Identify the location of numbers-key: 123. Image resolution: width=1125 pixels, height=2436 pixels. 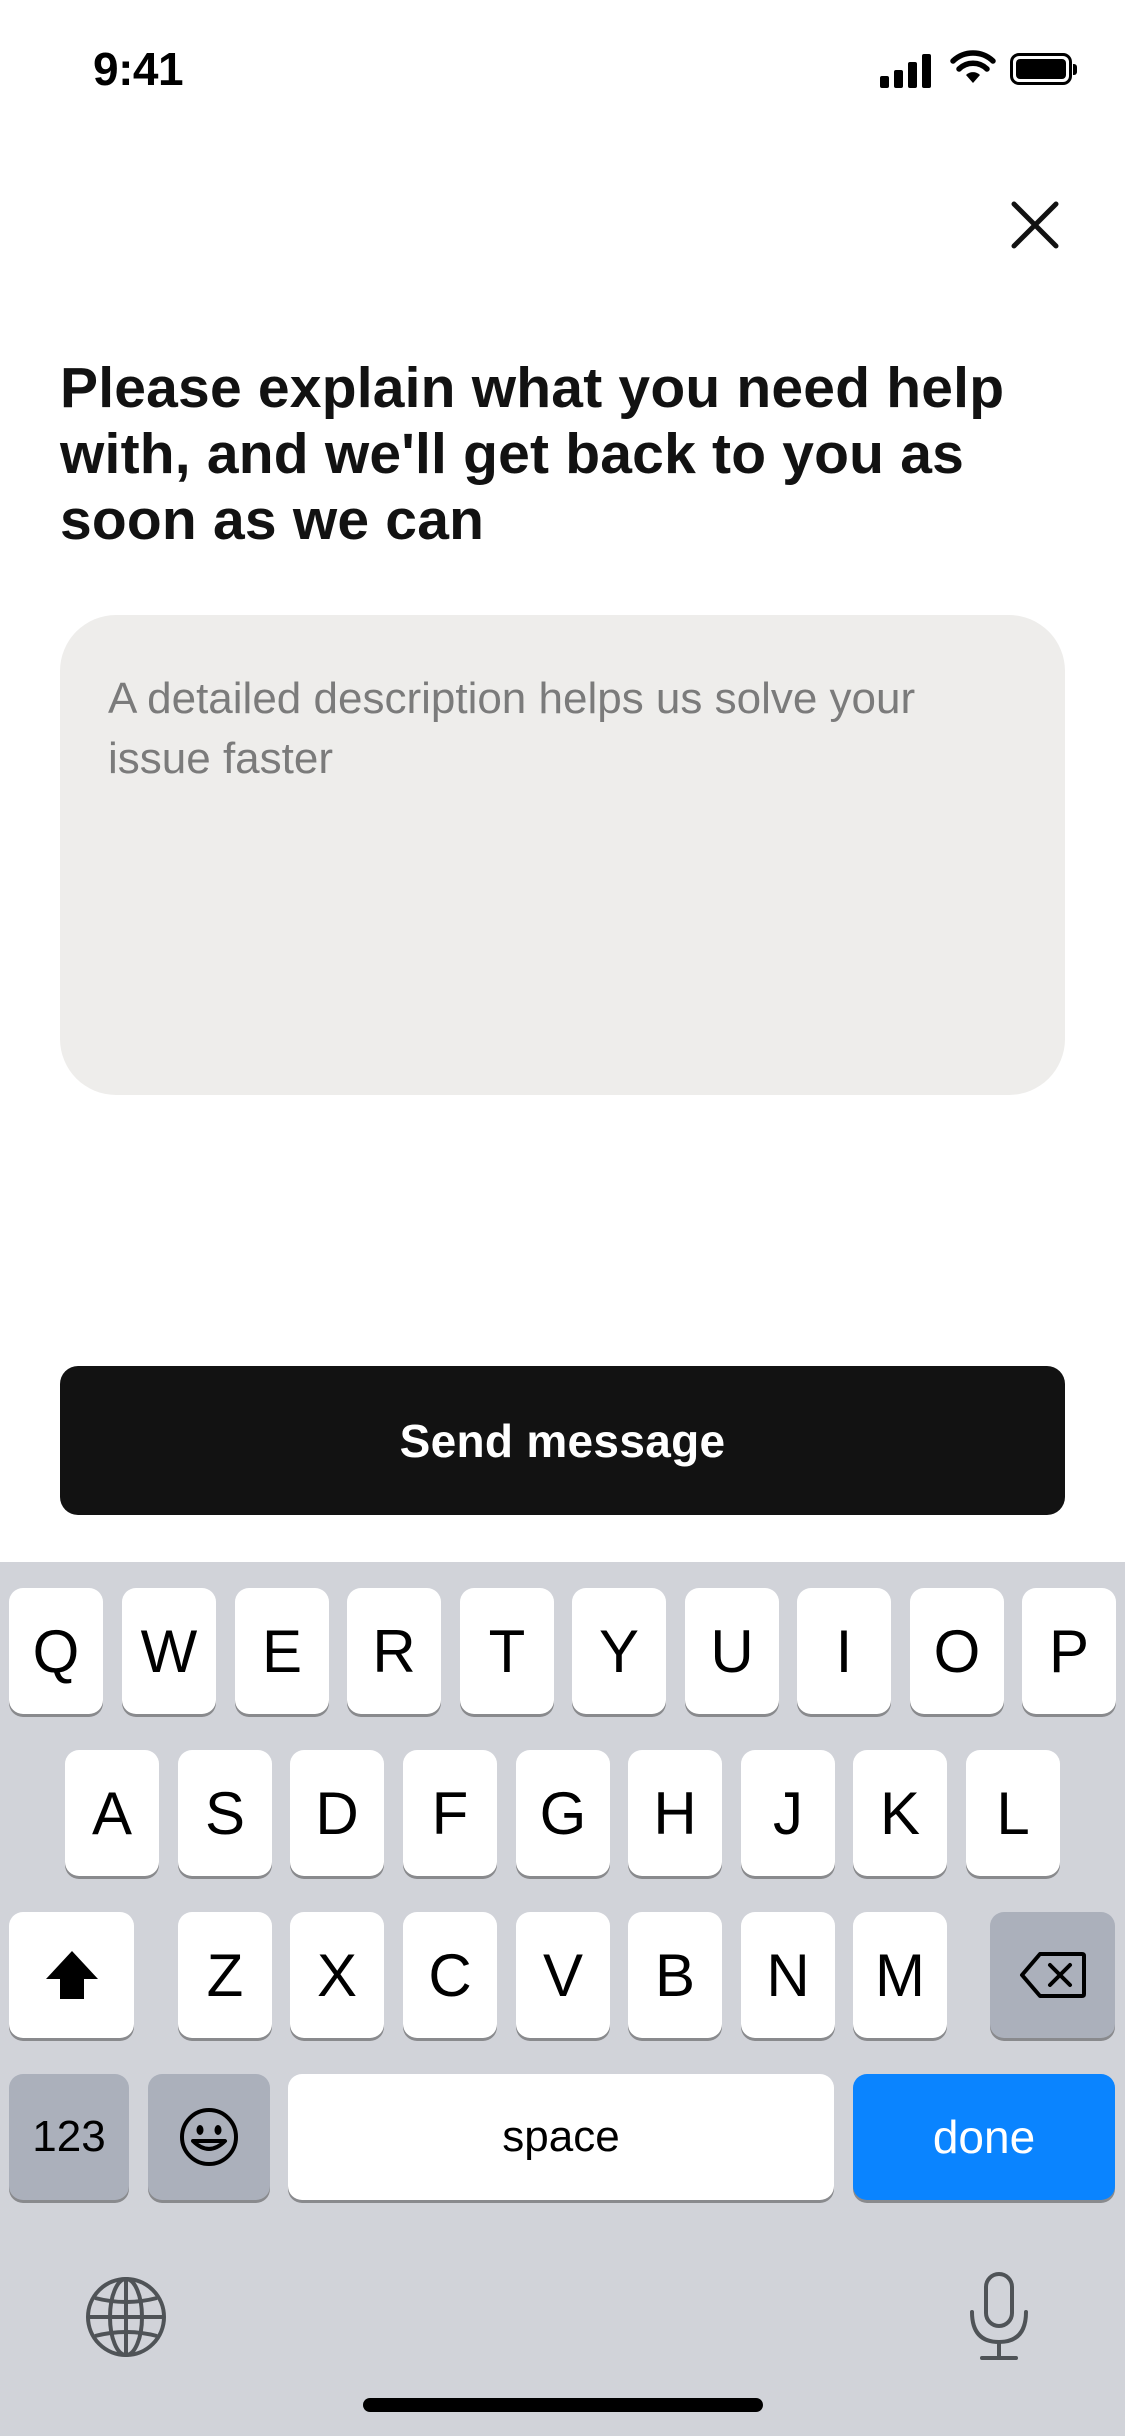
(69, 2137).